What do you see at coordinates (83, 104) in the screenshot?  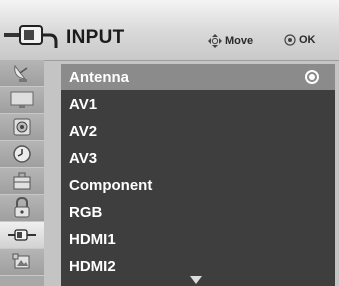 I see `input-label: AV1` at bounding box center [83, 104].